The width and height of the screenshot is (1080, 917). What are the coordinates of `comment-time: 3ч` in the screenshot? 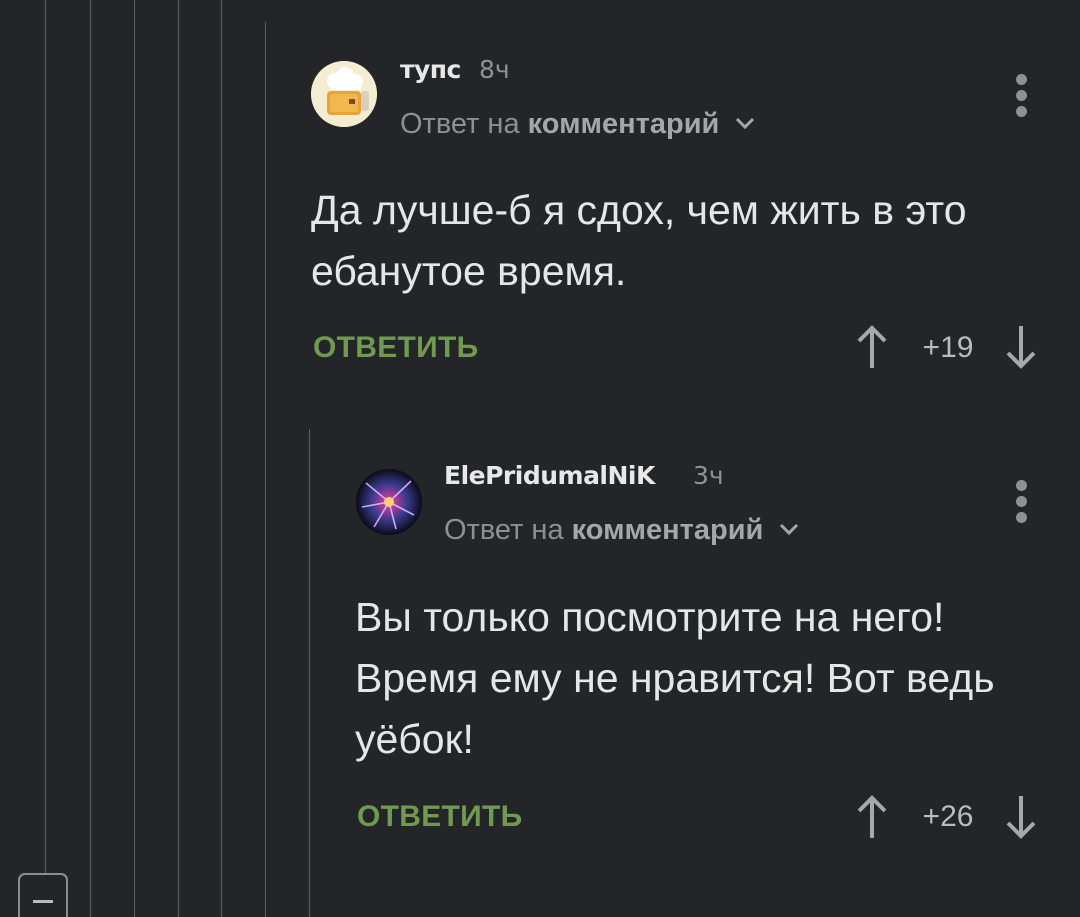 It's located at (708, 475).